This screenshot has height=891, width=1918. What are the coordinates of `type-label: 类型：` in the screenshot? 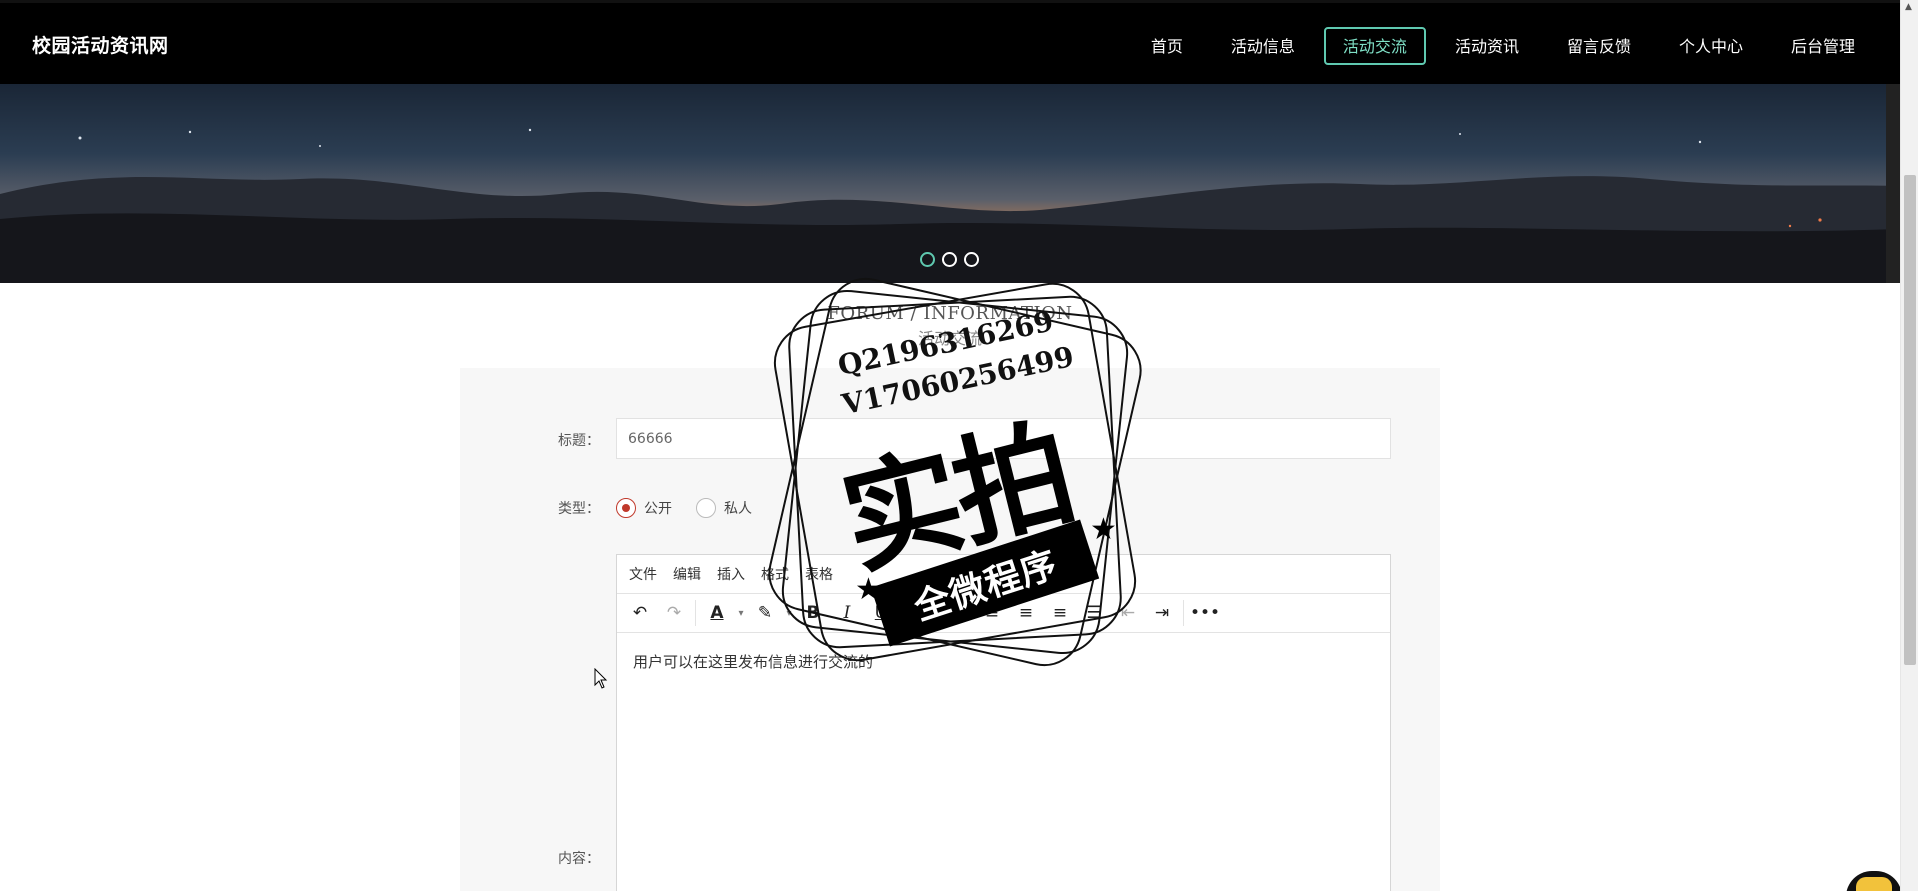 It's located at (579, 509).